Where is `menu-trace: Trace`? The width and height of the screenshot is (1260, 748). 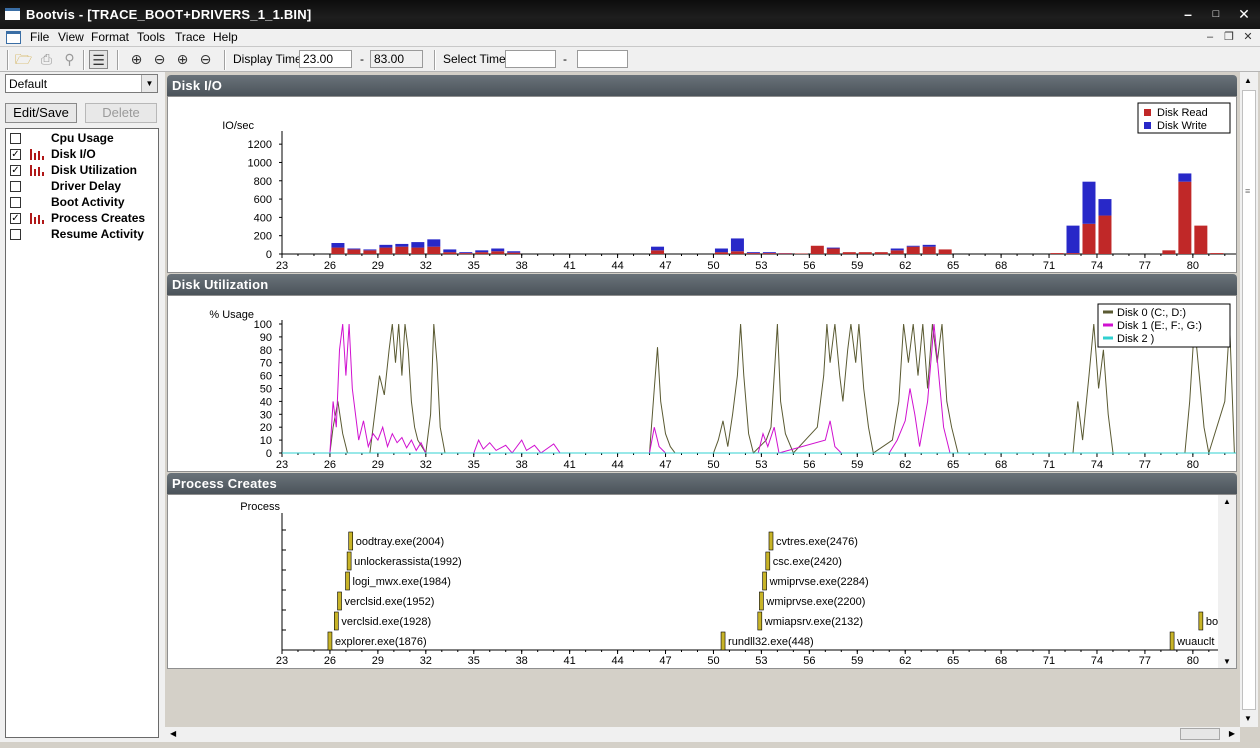
menu-trace: Trace is located at coordinates (190, 37).